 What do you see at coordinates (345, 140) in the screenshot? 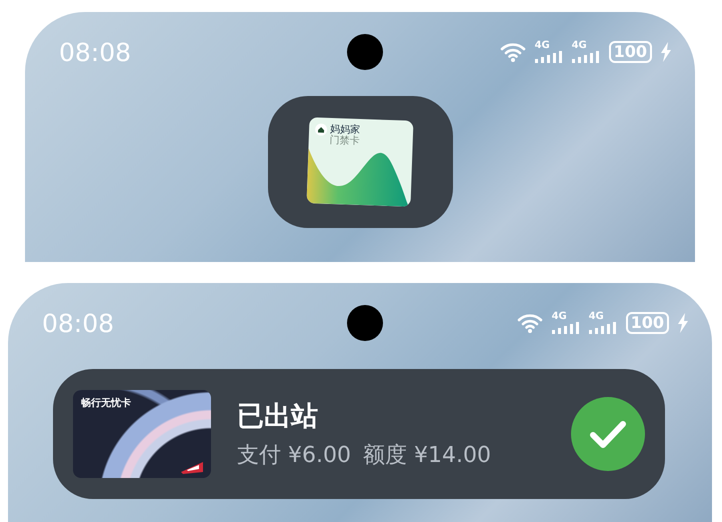
I see `card-type: 门禁卡` at bounding box center [345, 140].